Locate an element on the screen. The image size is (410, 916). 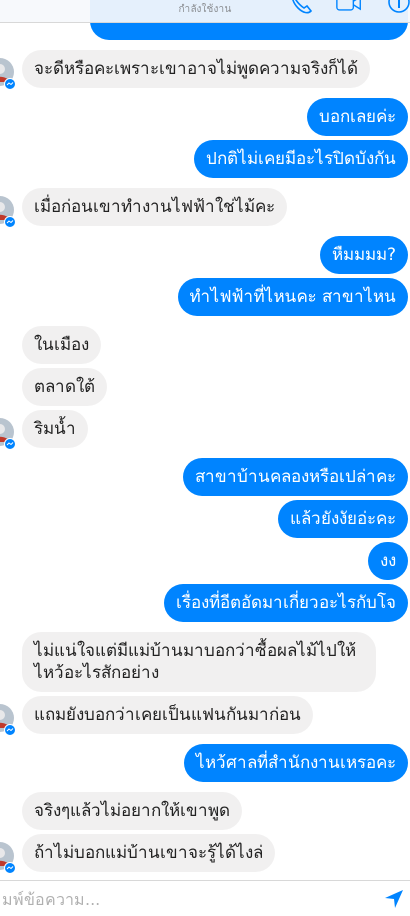
message-bubble: เมื่อก่อนเขาทำงานไฟฟ้าใช่ไม้คะ is located at coordinates (154, 207).